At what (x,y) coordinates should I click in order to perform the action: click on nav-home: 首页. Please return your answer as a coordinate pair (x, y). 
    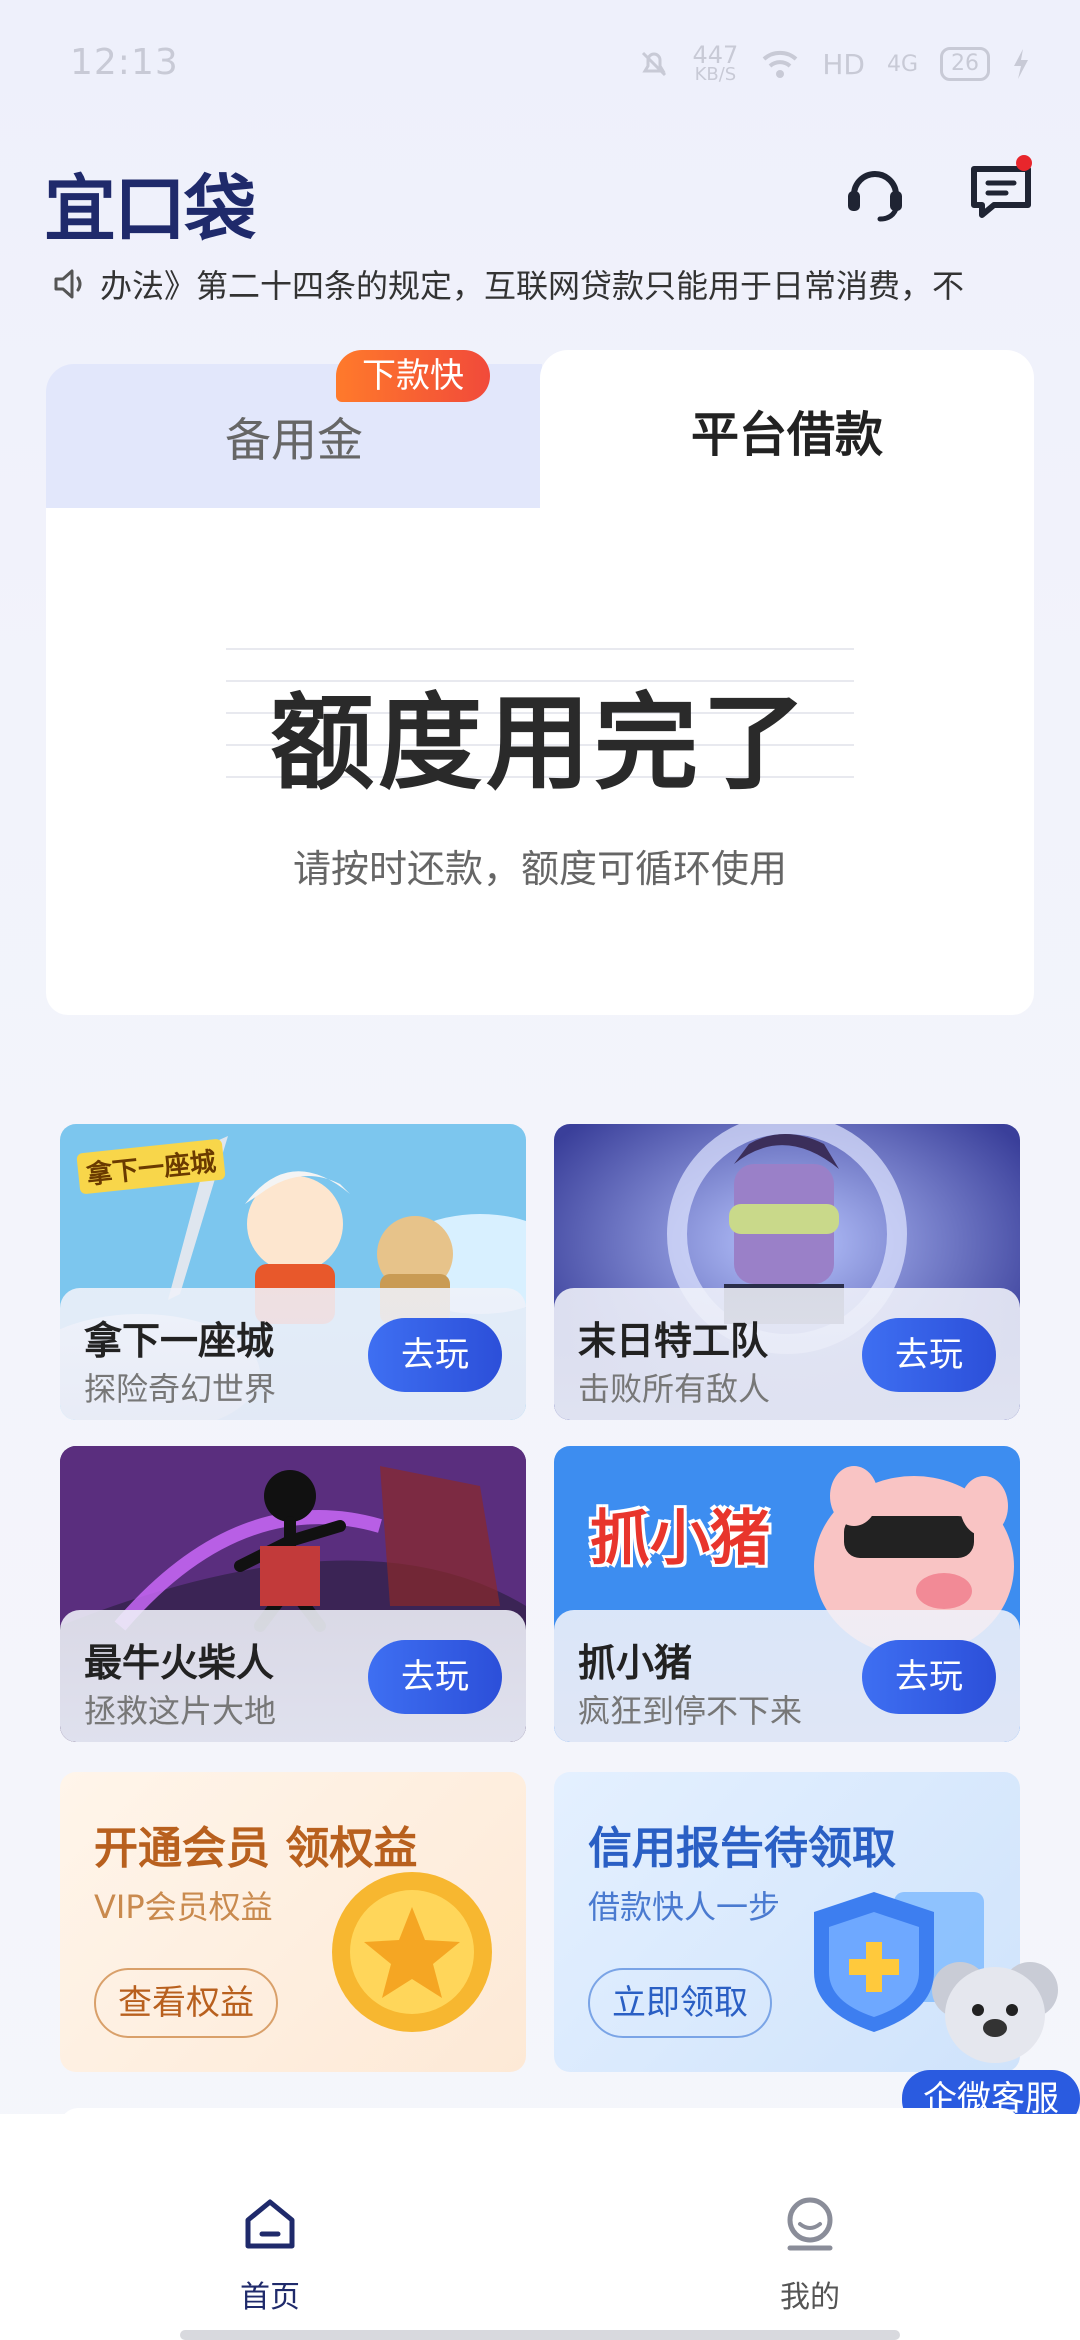
    Looking at the image, I should click on (270, 2255).